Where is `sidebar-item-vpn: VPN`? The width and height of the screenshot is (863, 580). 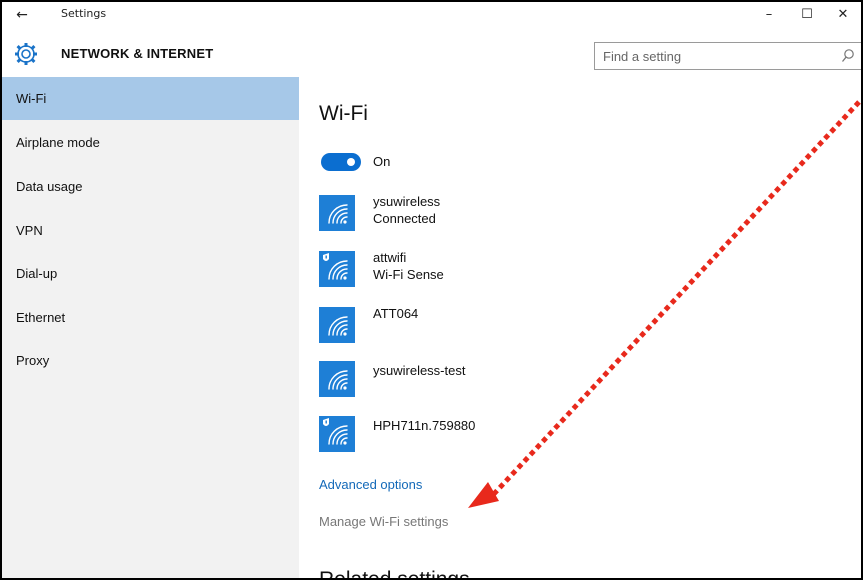
sidebar-item-vpn: VPN is located at coordinates (150, 230).